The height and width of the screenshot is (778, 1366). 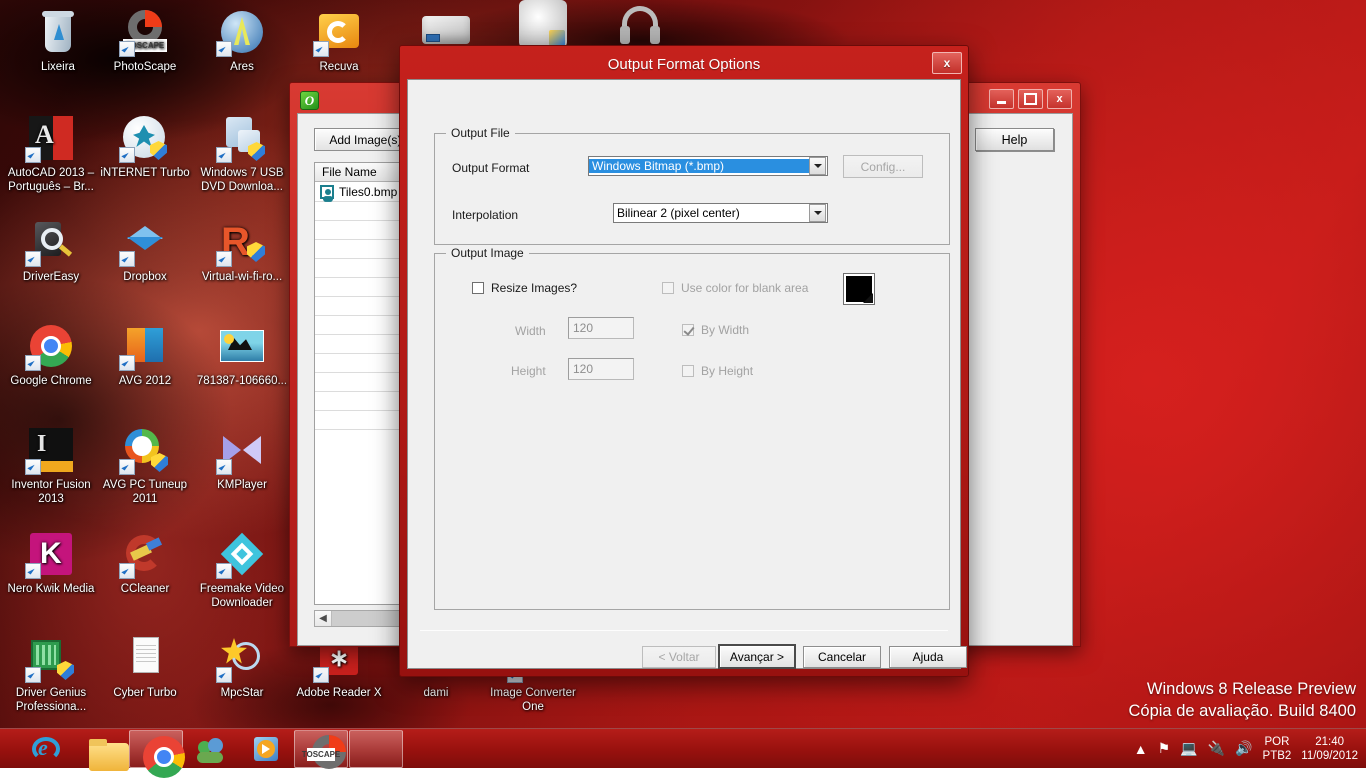 What do you see at coordinates (1141, 749) in the screenshot?
I see `show-hidden-icons-chevron: ▲` at bounding box center [1141, 749].